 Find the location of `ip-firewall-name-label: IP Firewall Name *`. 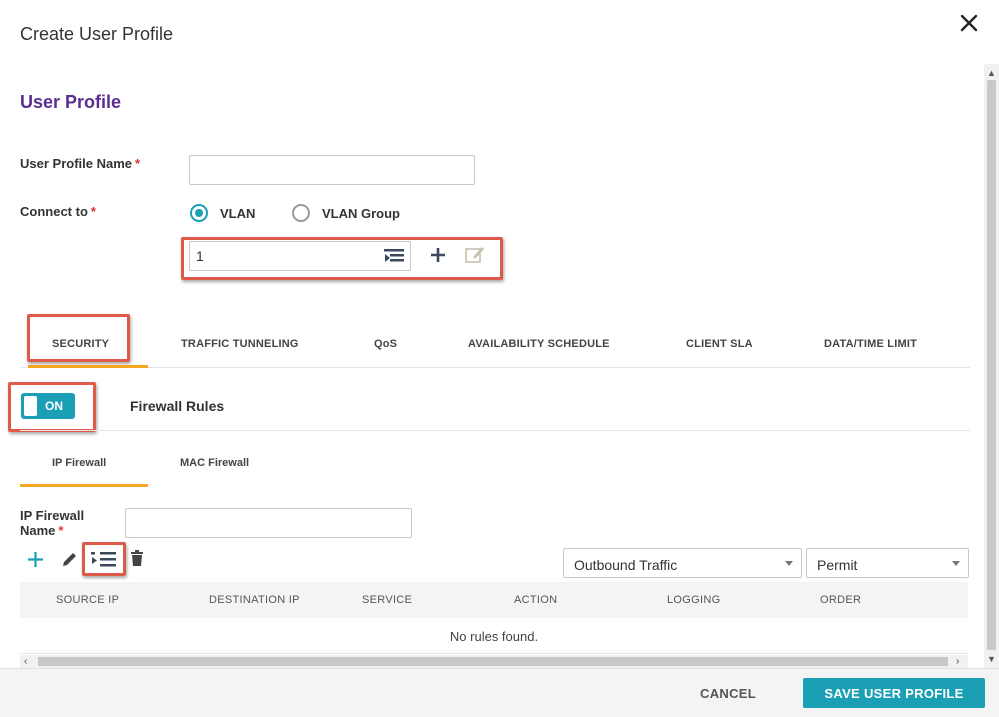

ip-firewall-name-label: IP Firewall Name * is located at coordinates (52, 523).